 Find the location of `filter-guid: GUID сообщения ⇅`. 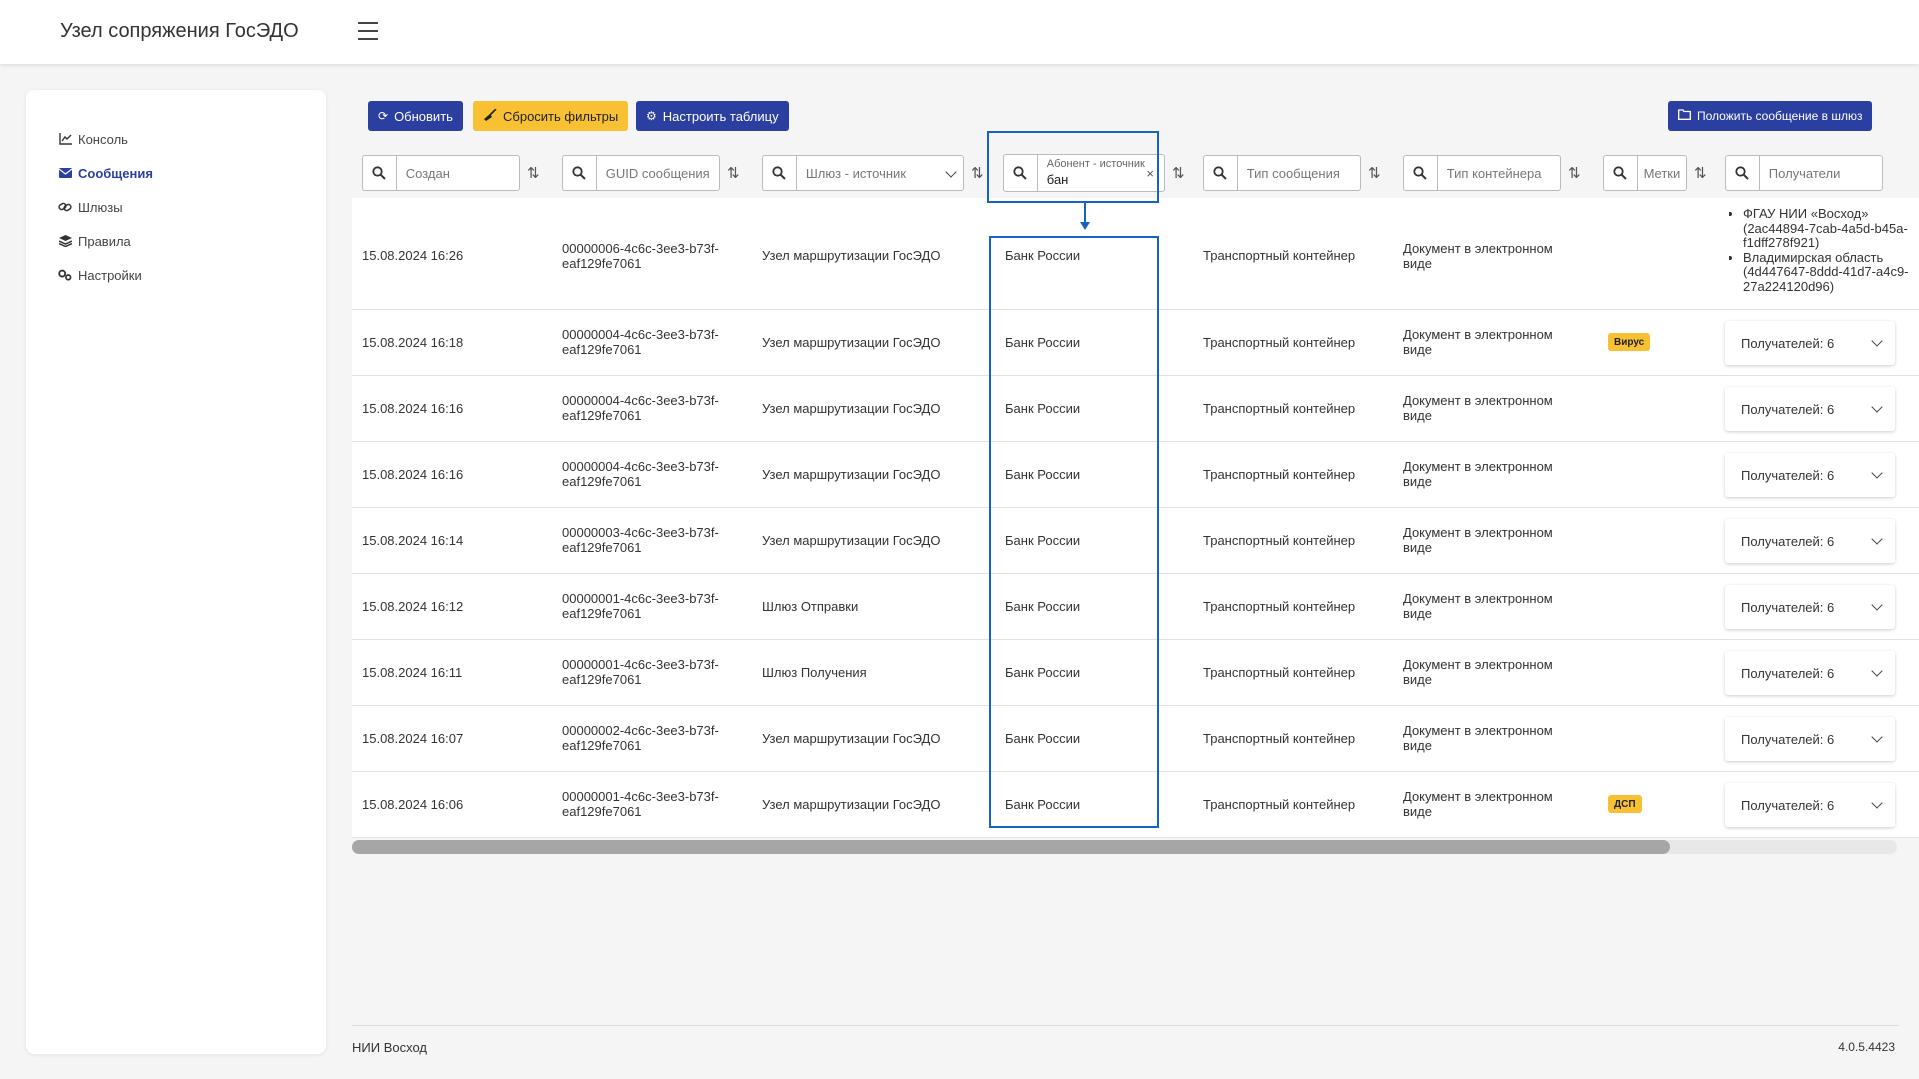

filter-guid: GUID сообщения ⇅ is located at coordinates (652, 173).